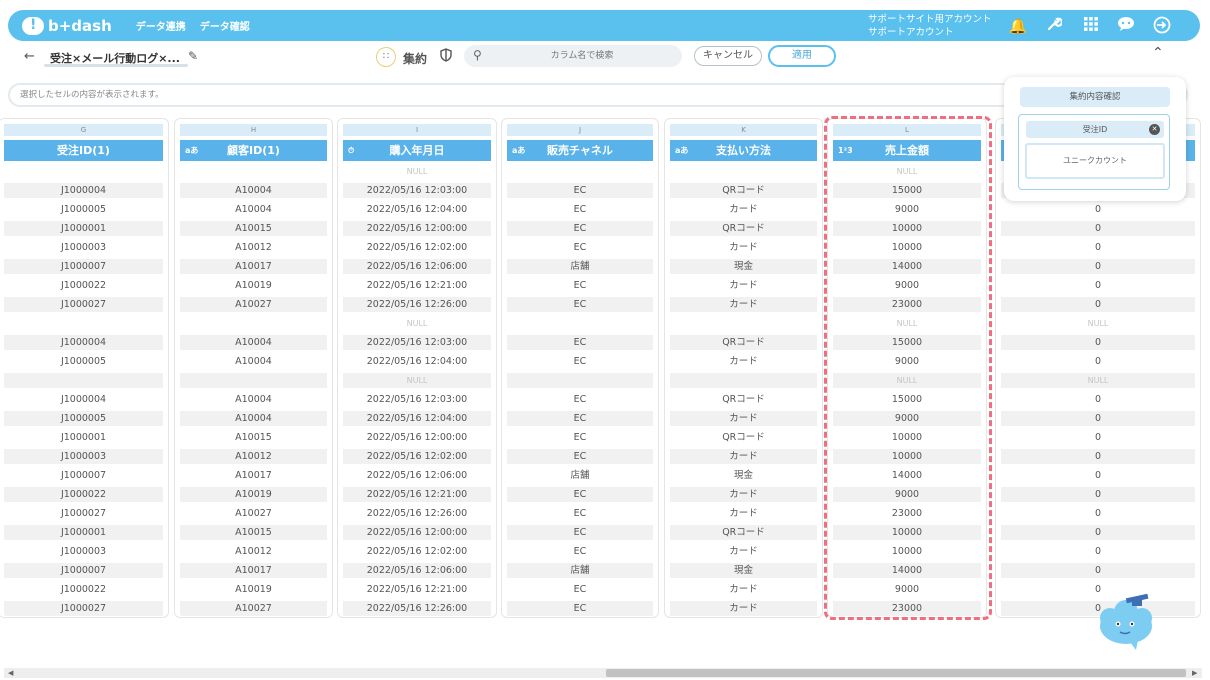  I want to click on nav-data-link: データ連携, so click(161, 25).